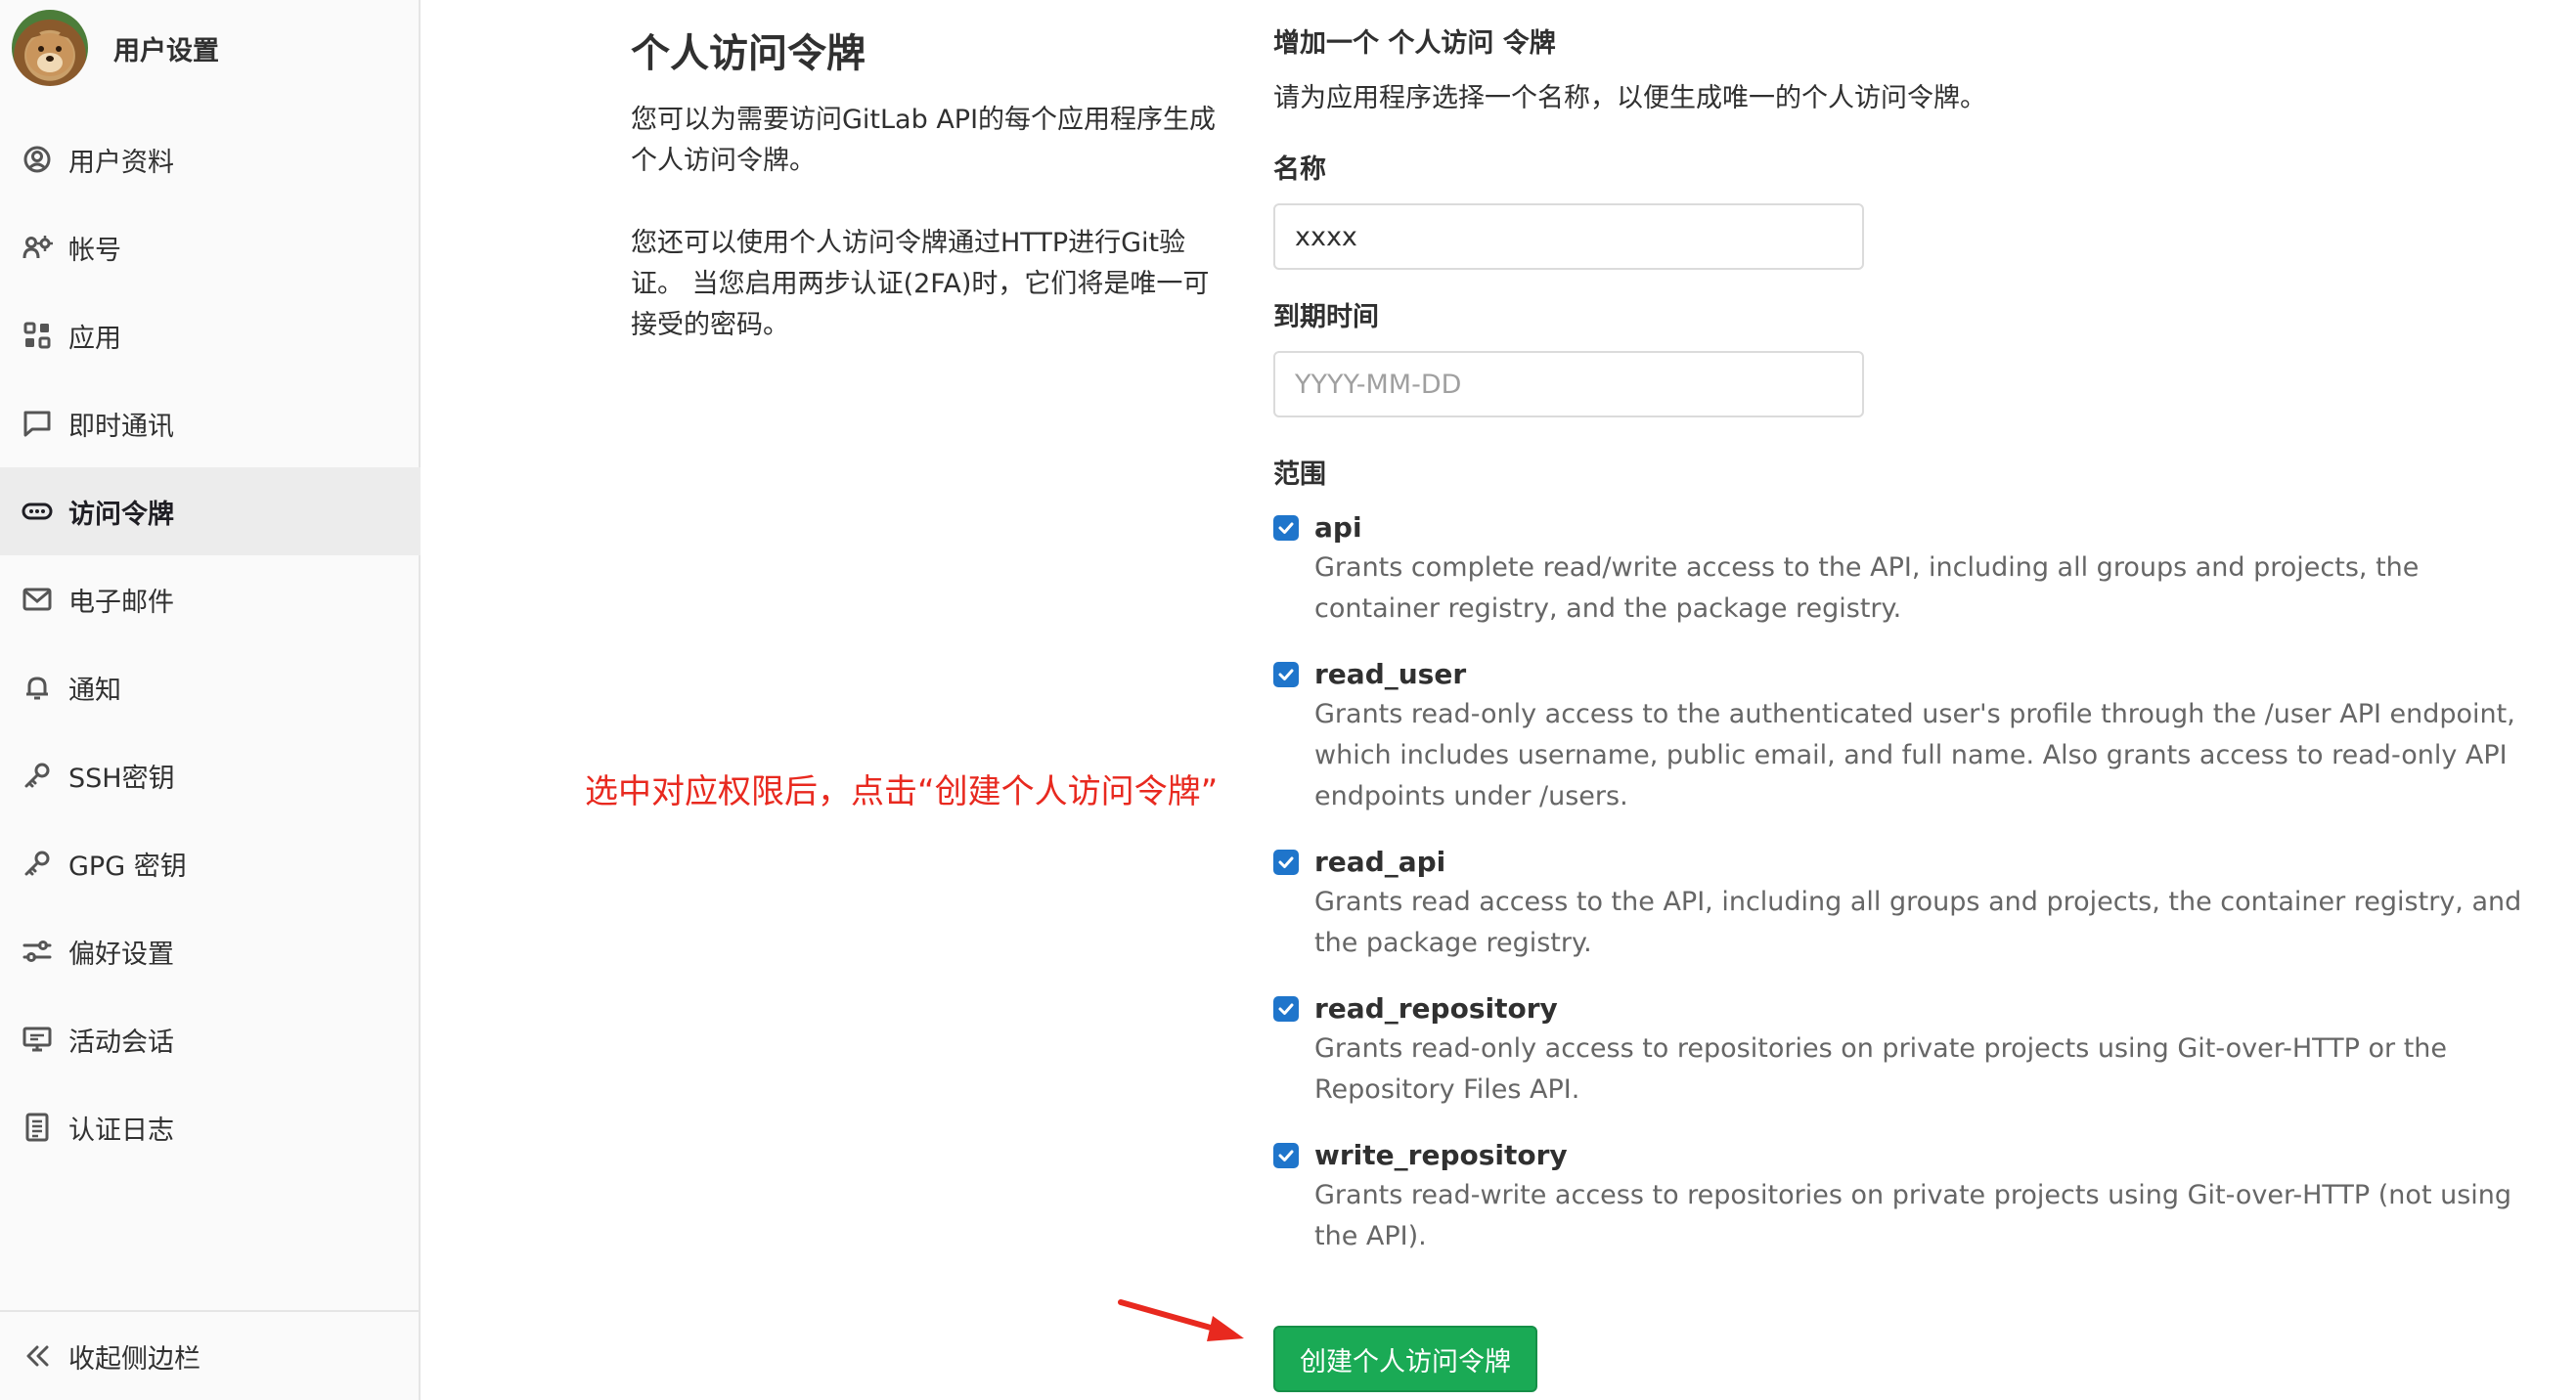 The image size is (2576, 1400). Describe the element at coordinates (211, 511) in the screenshot. I see `sidebar-item-access-tokens: 访问令牌` at that location.